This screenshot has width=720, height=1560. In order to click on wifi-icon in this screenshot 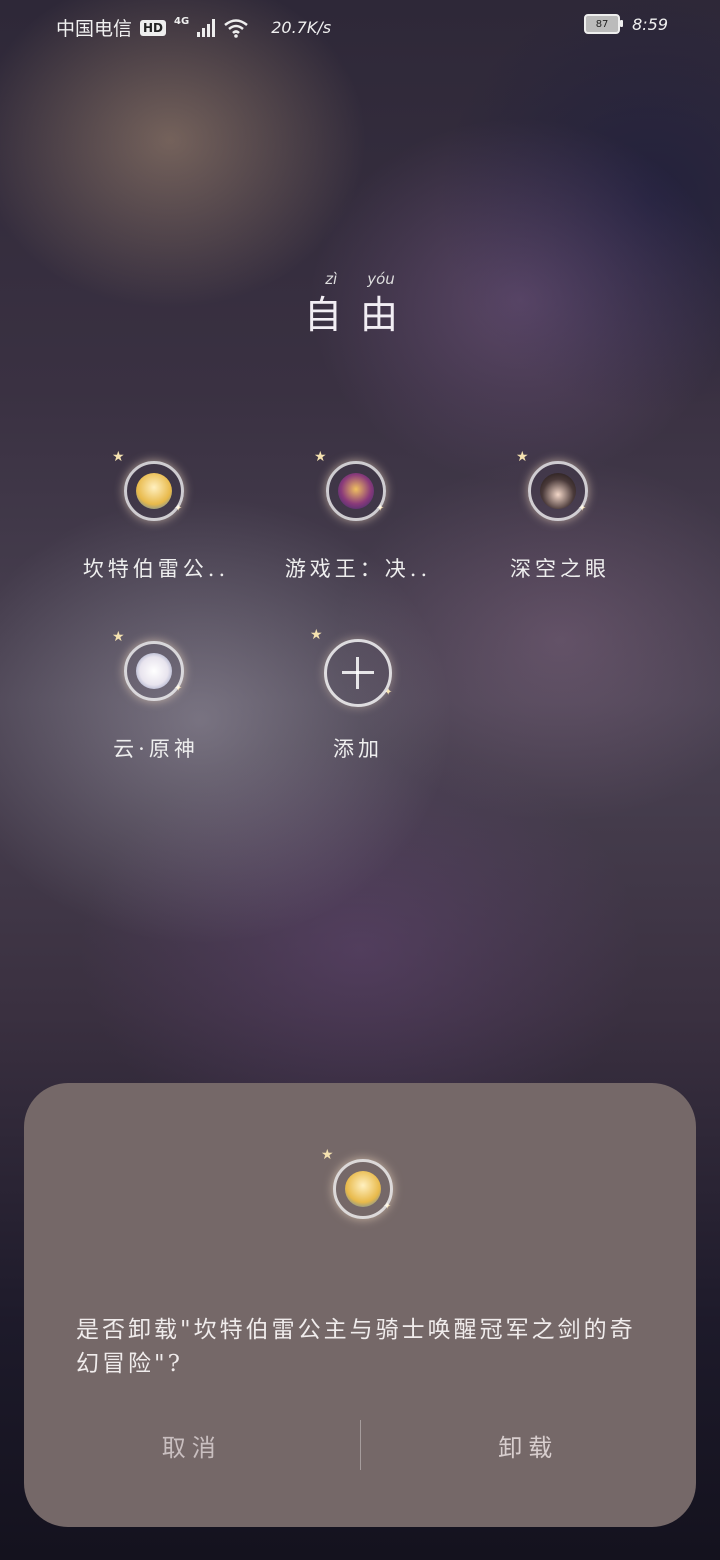, I will do `click(236, 28)`.